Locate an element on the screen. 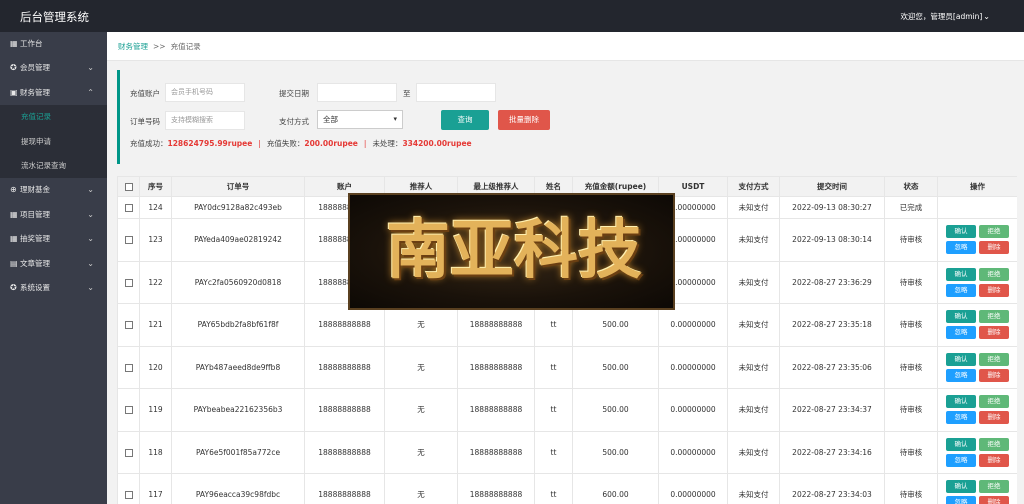  row-order: PAYeda409ae02819242 is located at coordinates (238, 240).